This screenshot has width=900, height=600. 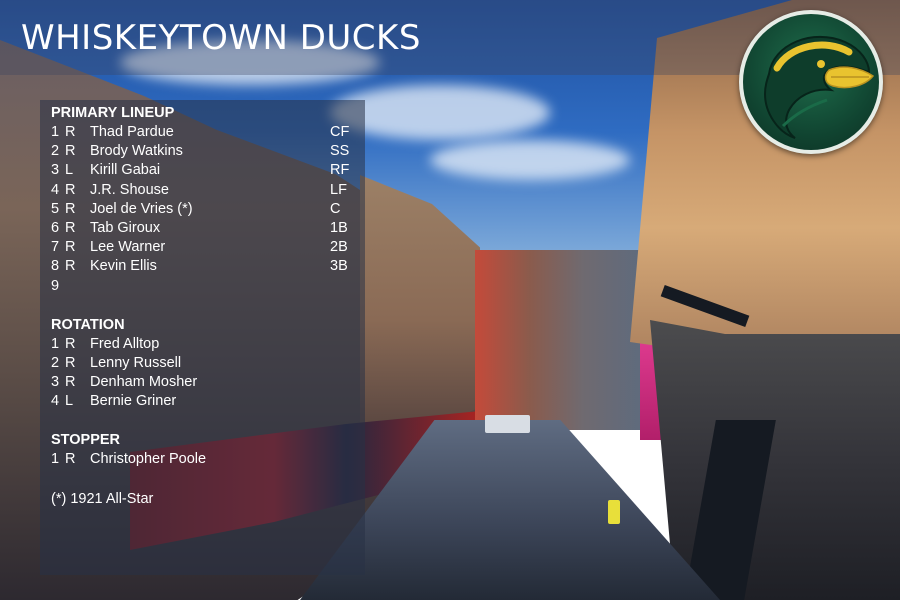 I want to click on lineup-row: 4 R J.R. Shouse LF, so click(x=203, y=190).